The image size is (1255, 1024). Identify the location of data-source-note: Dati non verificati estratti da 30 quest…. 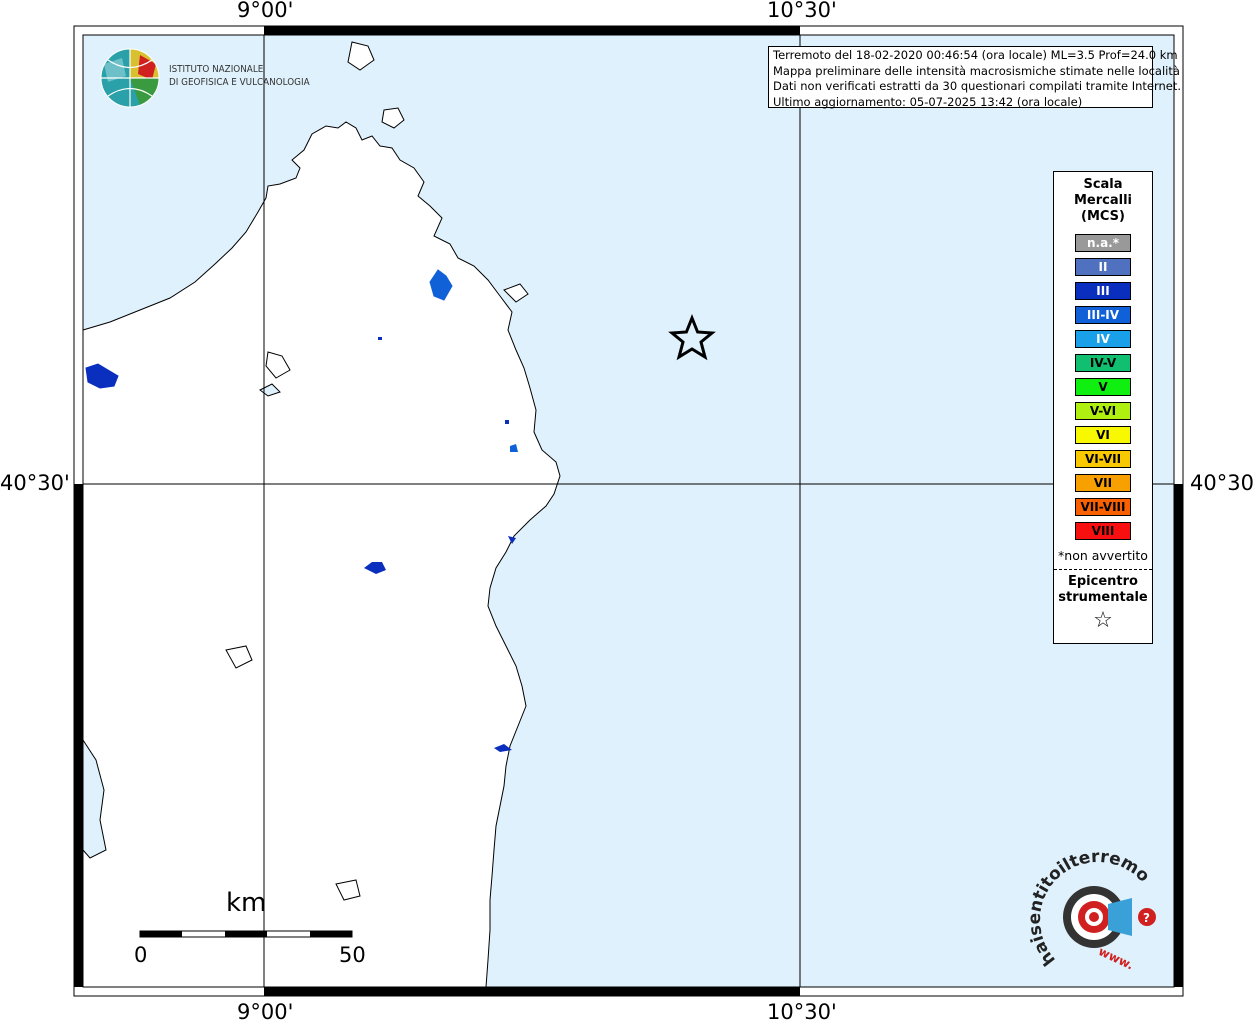
(977, 86).